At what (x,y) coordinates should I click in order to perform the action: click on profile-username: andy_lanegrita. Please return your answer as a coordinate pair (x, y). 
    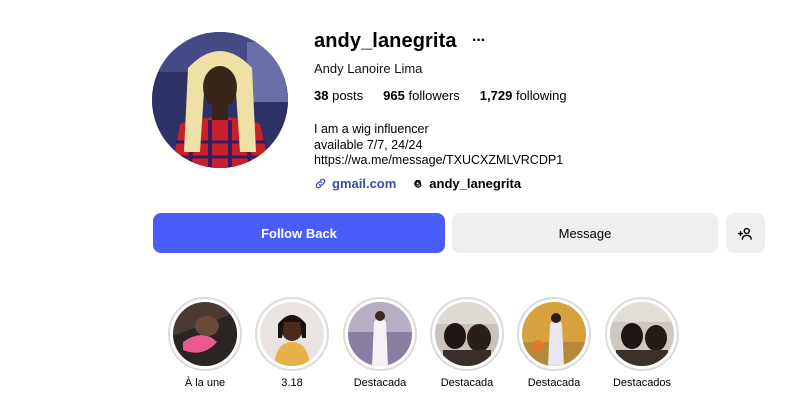
    Looking at the image, I should click on (385, 41).